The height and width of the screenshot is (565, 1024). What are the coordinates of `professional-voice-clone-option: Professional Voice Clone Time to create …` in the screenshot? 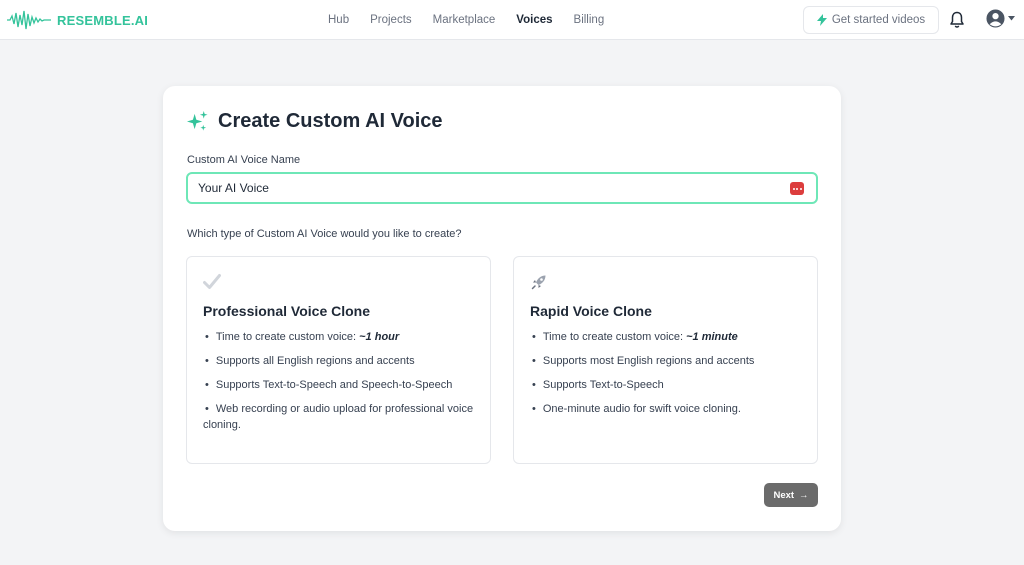 It's located at (338, 360).